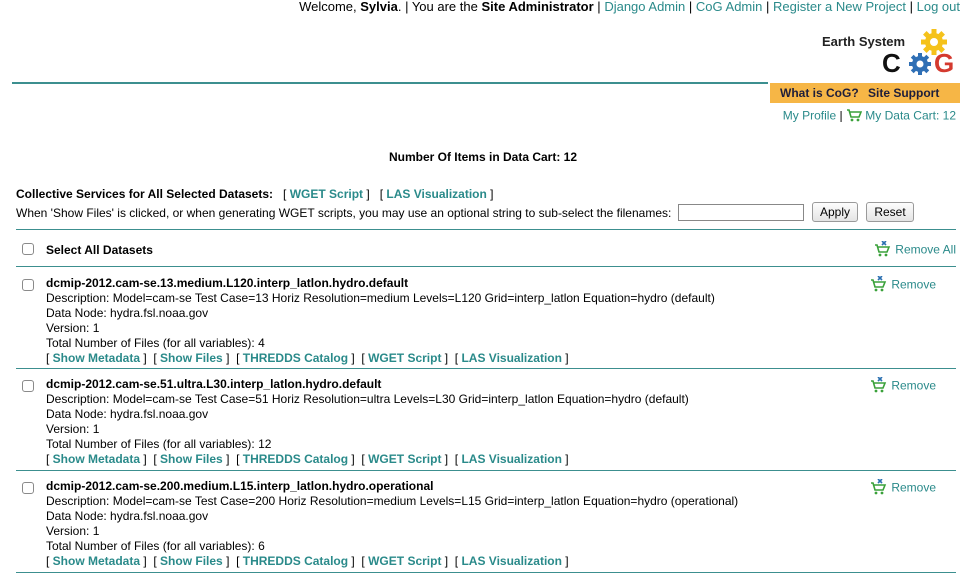 The image size is (966, 578). I want to click on role-text: Site Administrator, so click(537, 7).